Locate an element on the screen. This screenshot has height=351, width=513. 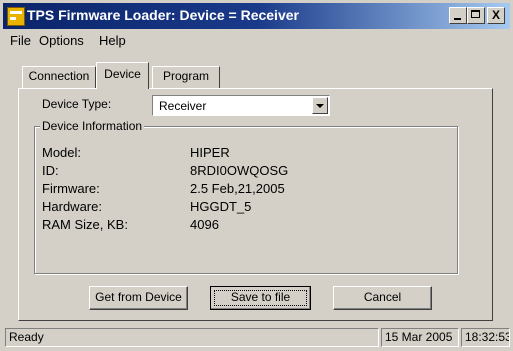
status-bar: Ready 15 Mar 2005 18:32:53 is located at coordinates (256, 338).